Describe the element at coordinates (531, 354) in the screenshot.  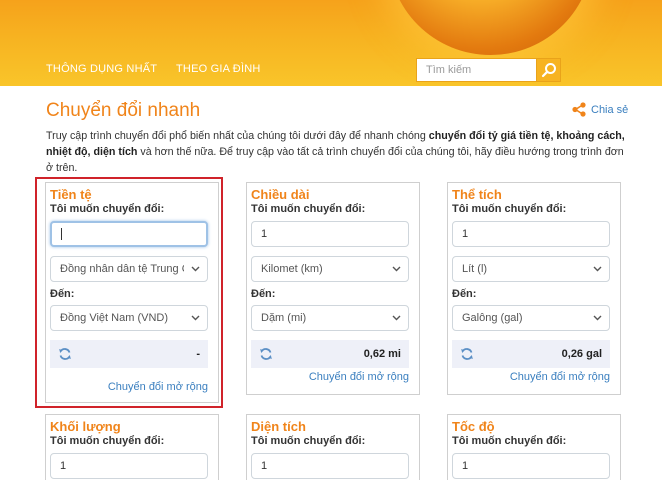
I see `result-bar: 0,26 gal` at that location.